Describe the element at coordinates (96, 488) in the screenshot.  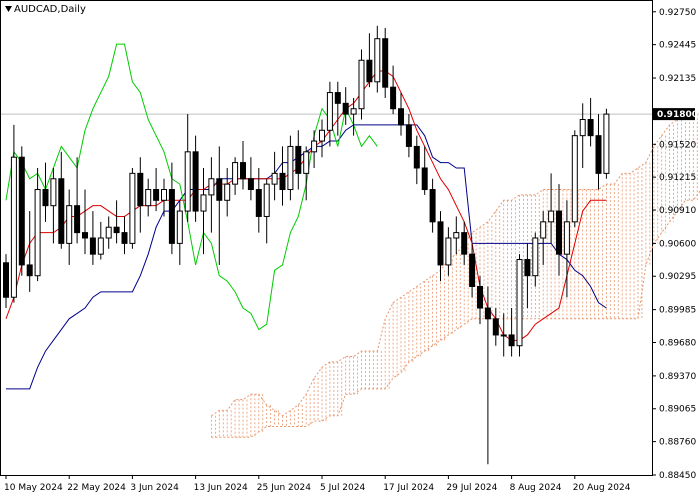
I see `x-tick-label: 22 May 2024` at that location.